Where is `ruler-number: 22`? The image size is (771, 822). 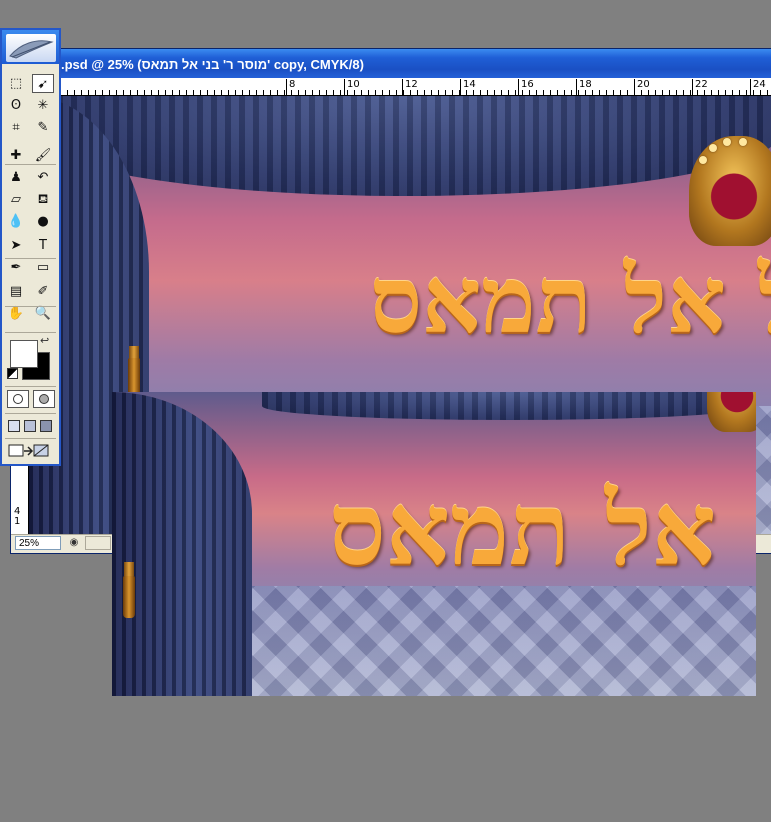
ruler-number: 22 is located at coordinates (701, 84).